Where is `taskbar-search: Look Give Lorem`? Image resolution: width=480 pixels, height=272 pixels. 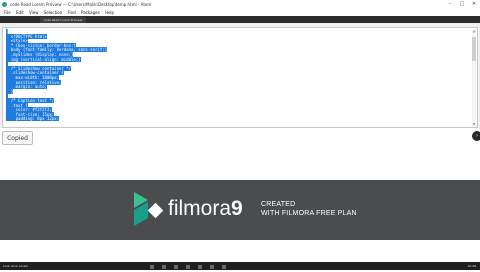 taskbar-search: Look Give Lorem is located at coordinates (15, 266).